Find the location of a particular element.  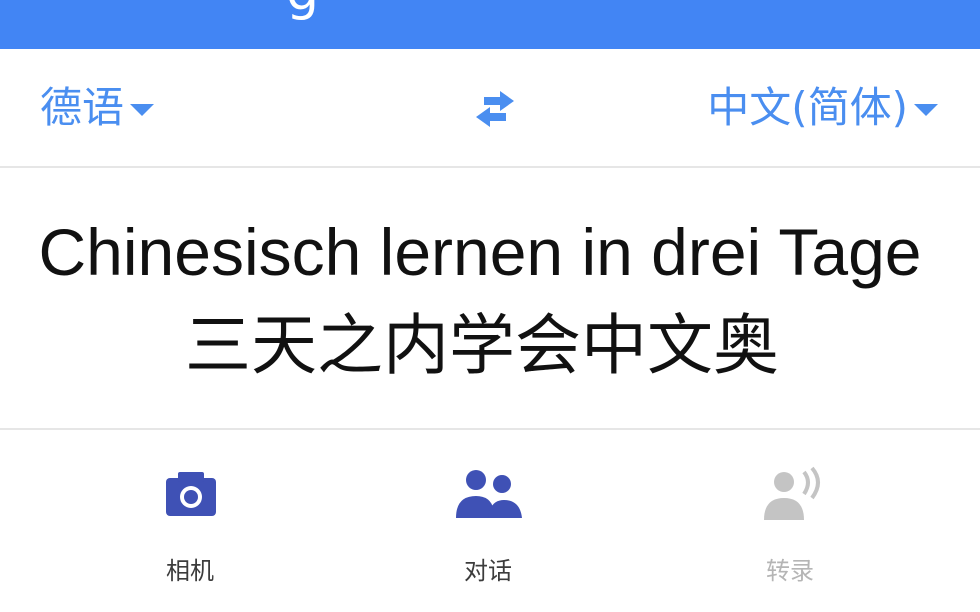

source-language-label: 德语 is located at coordinates (82, 107).